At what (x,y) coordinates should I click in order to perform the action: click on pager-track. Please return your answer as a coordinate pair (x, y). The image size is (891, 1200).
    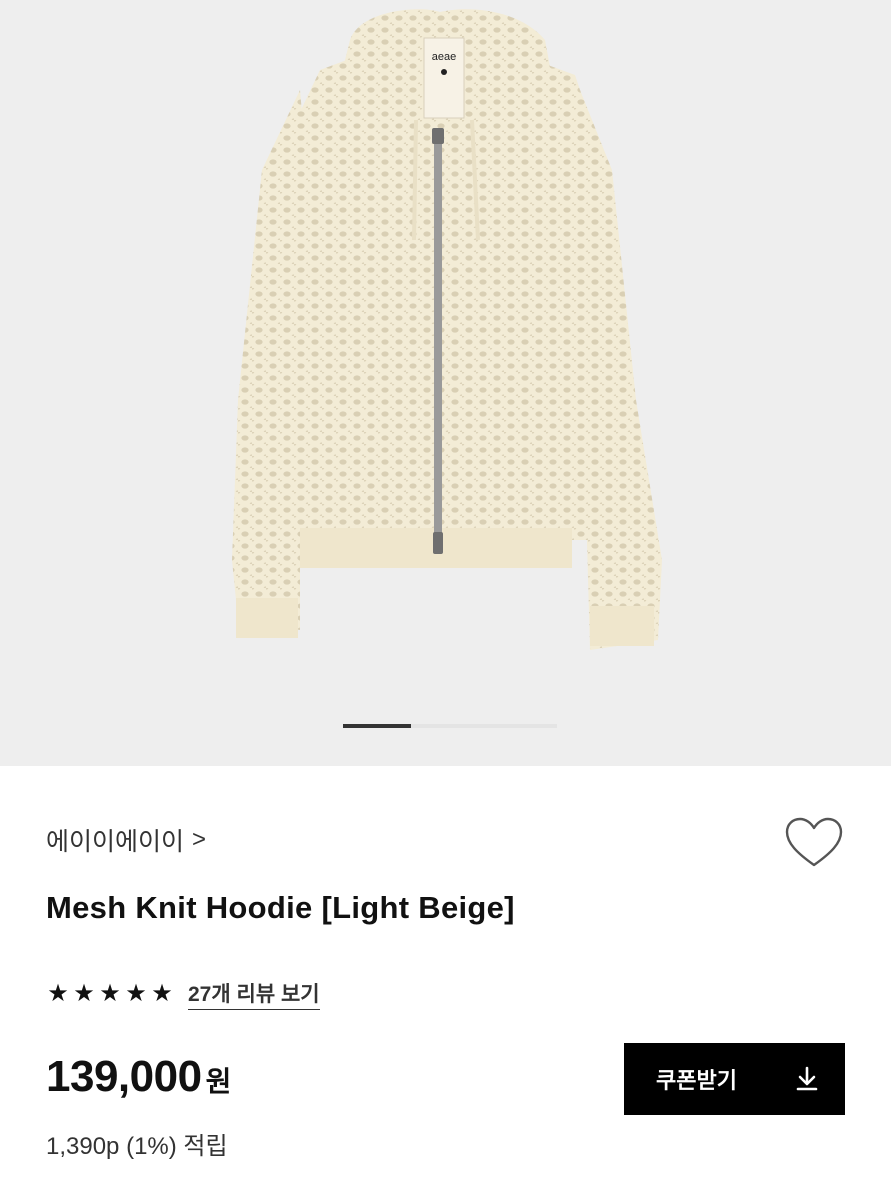
    Looking at the image, I should click on (484, 726).